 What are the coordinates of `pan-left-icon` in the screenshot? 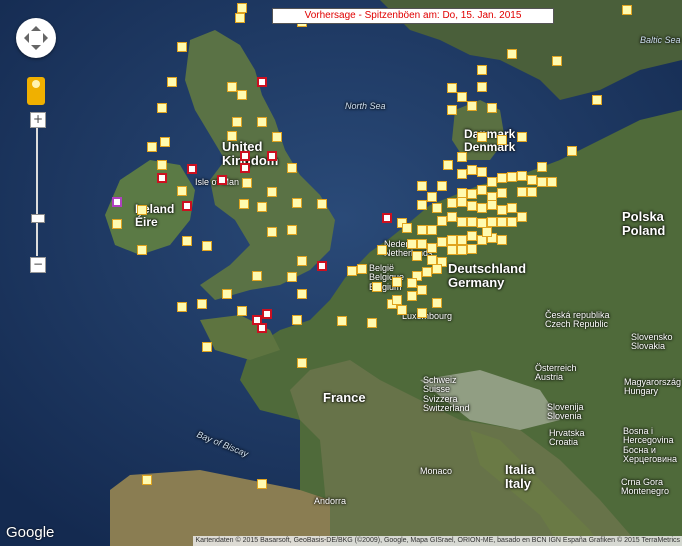 It's located at (24, 38).